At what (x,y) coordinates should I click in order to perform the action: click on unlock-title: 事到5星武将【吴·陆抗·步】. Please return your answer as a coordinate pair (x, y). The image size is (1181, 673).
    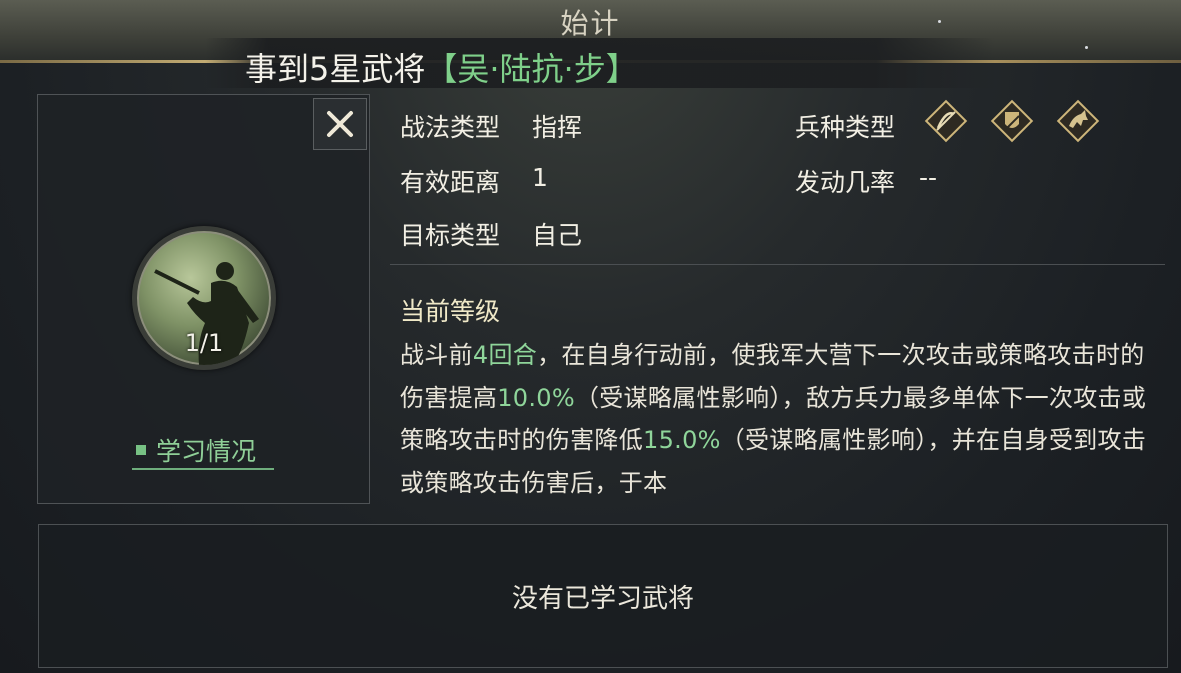
    Looking at the image, I should click on (441, 67).